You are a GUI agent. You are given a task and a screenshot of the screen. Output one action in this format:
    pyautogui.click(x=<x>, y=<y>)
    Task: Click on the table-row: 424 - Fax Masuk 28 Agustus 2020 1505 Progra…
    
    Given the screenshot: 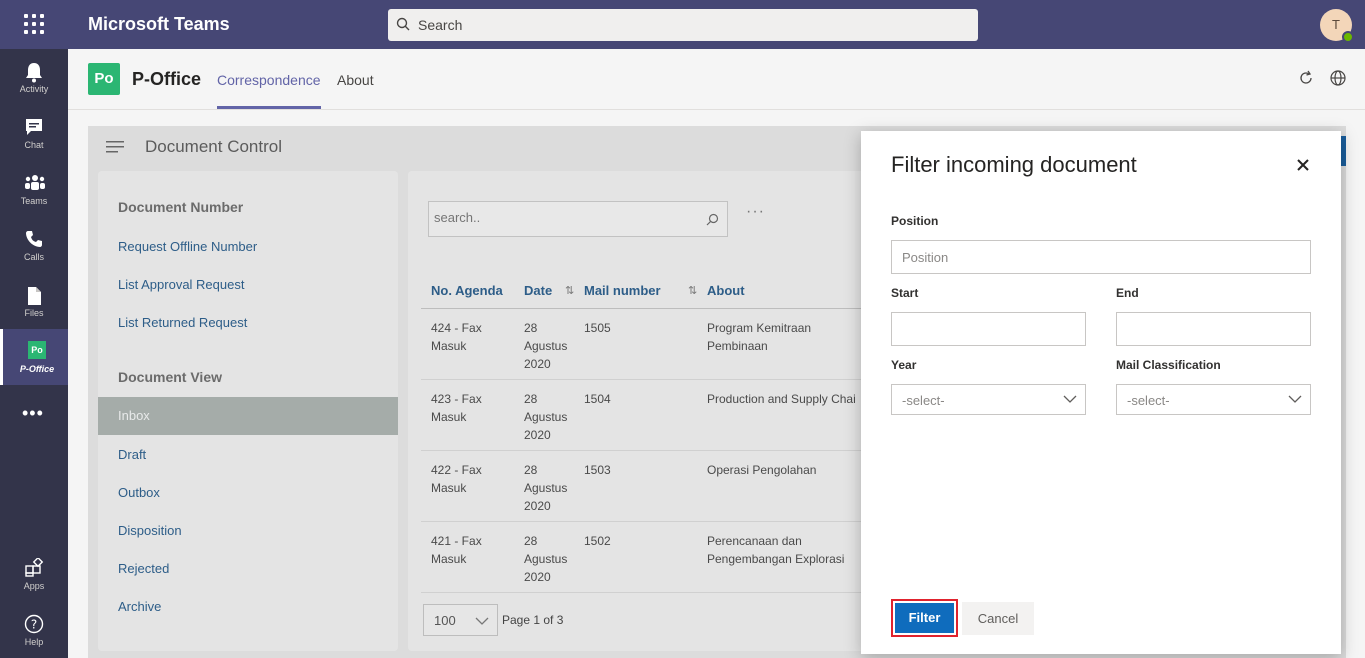 What is the action you would take?
    pyautogui.click(x=644, y=344)
    